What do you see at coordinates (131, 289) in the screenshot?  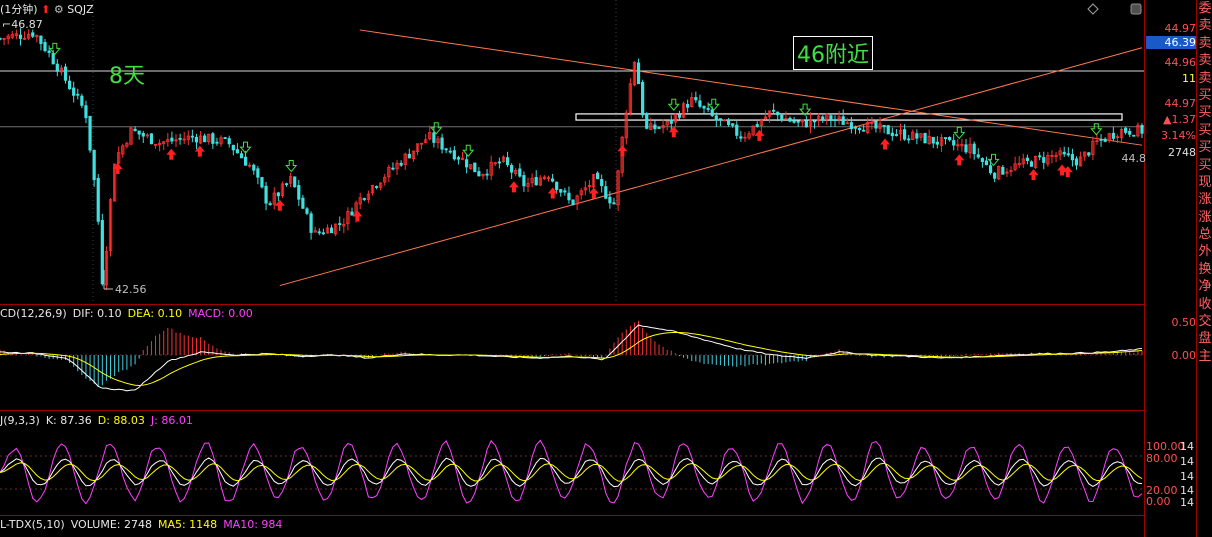 I see `low-price-label: 42.56` at bounding box center [131, 289].